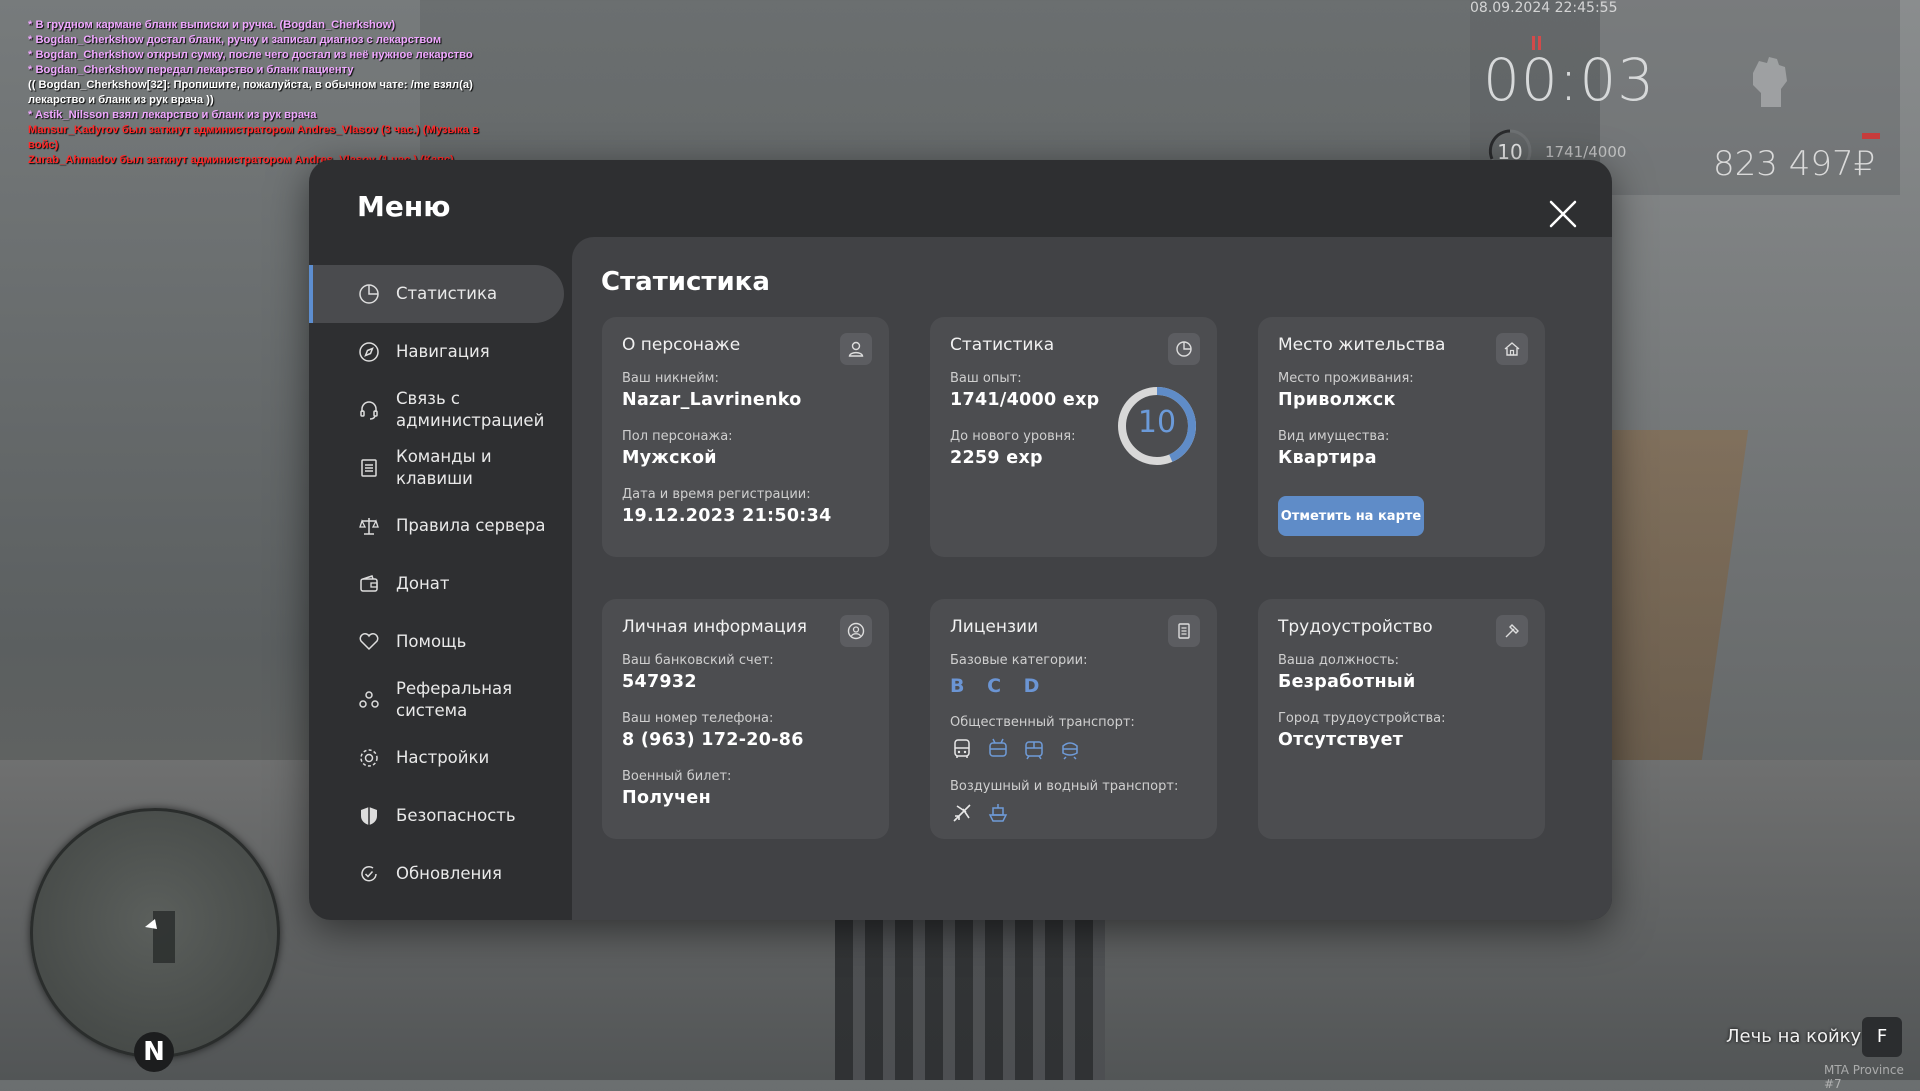 The height and width of the screenshot is (1091, 1920). Describe the element at coordinates (994, 627) in the screenshot. I see `card-title: Лицензии` at that location.